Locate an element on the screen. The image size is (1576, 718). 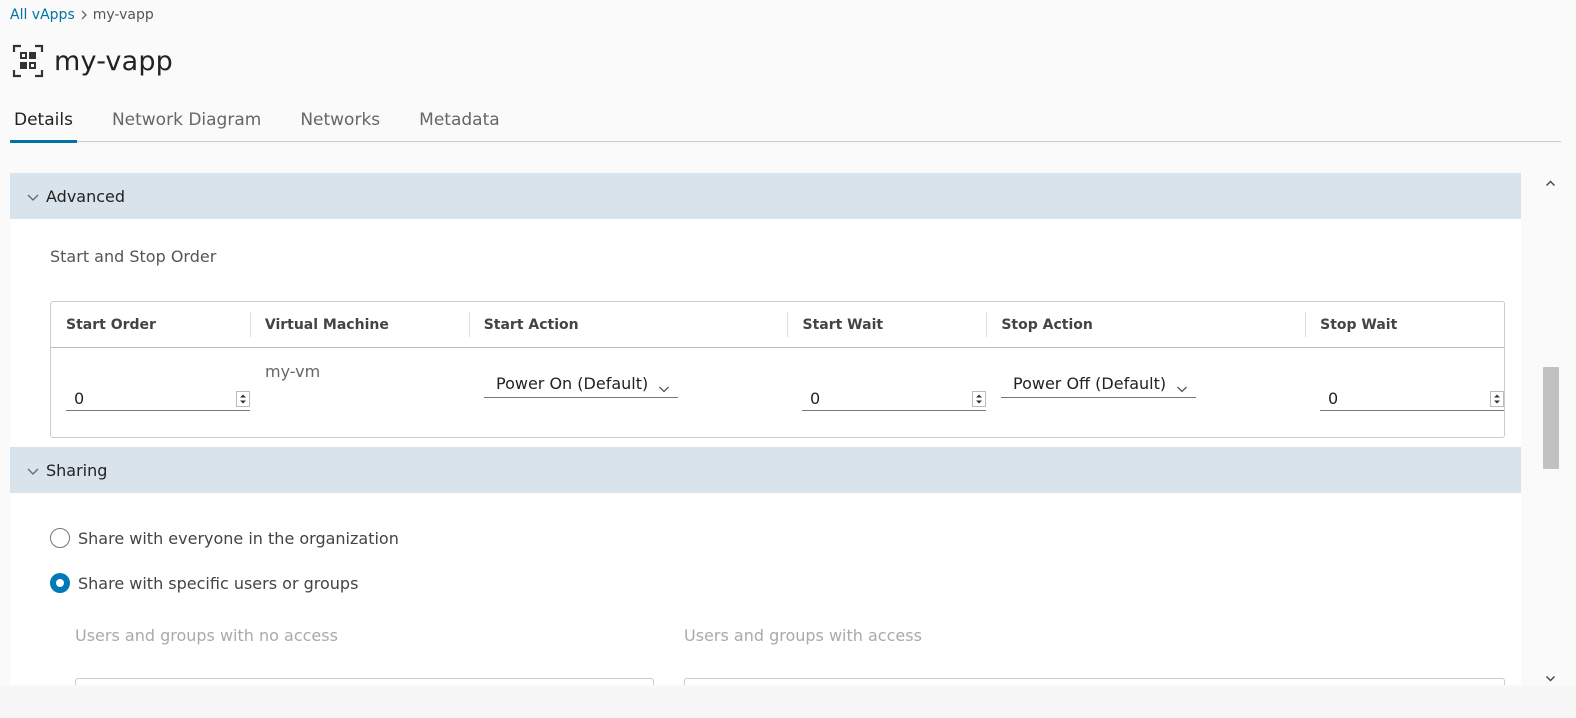
breadcrumb-current: my-vapp is located at coordinates (123, 15).